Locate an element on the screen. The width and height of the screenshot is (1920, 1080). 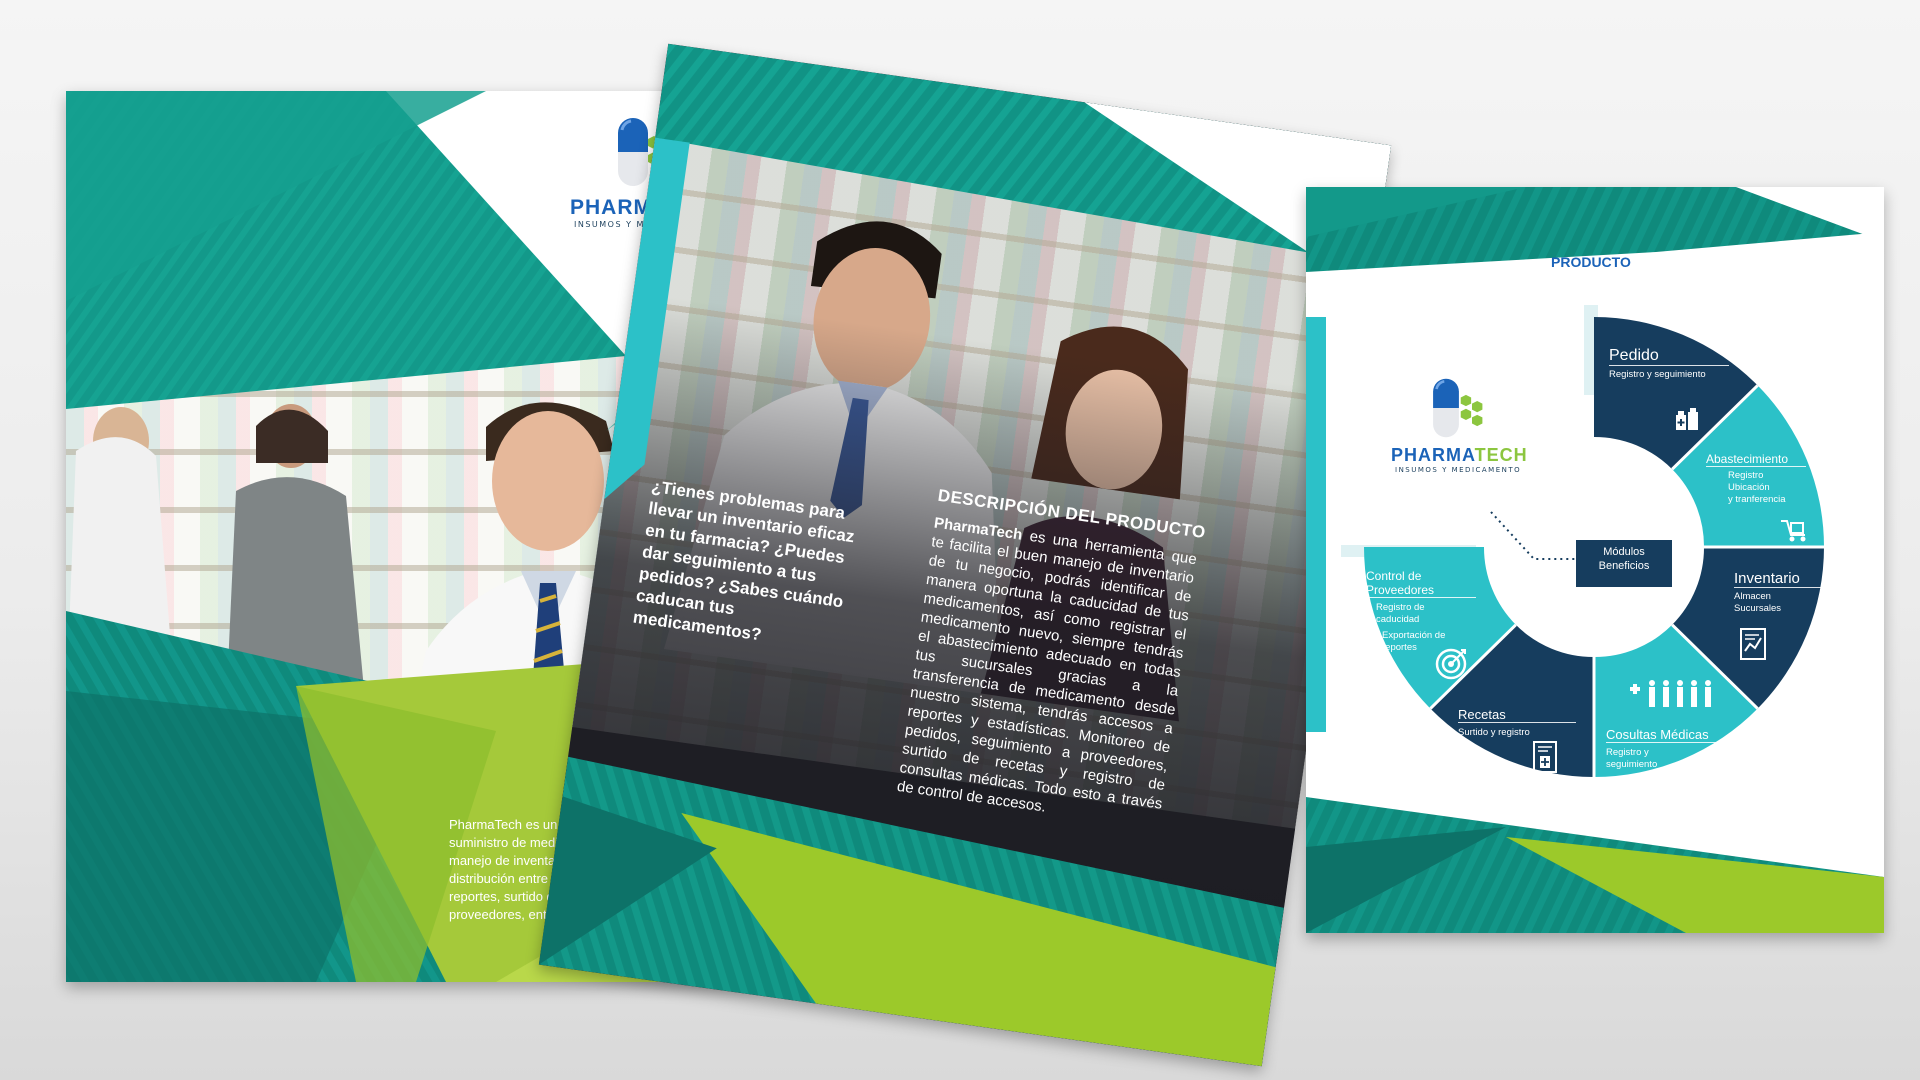
proveedores-sub-1: Registro de is located at coordinates (1400, 607).